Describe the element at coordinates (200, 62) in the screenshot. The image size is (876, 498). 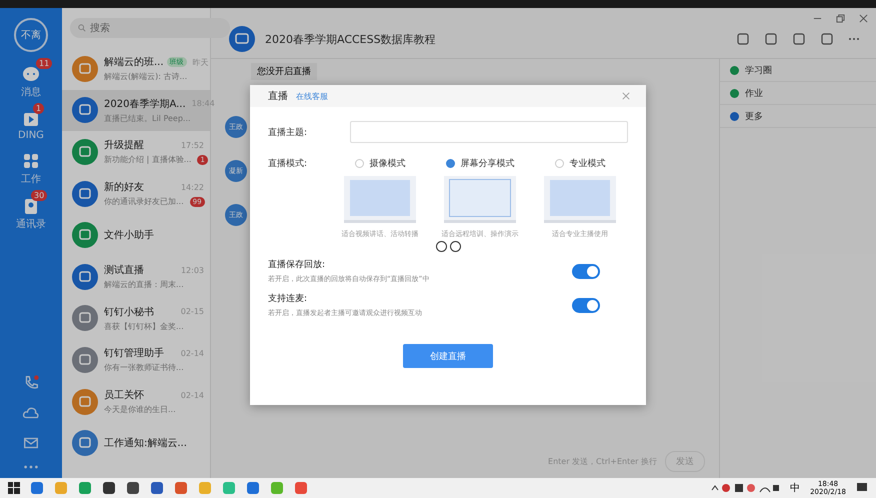
I see `conversation-time: 昨天` at that location.